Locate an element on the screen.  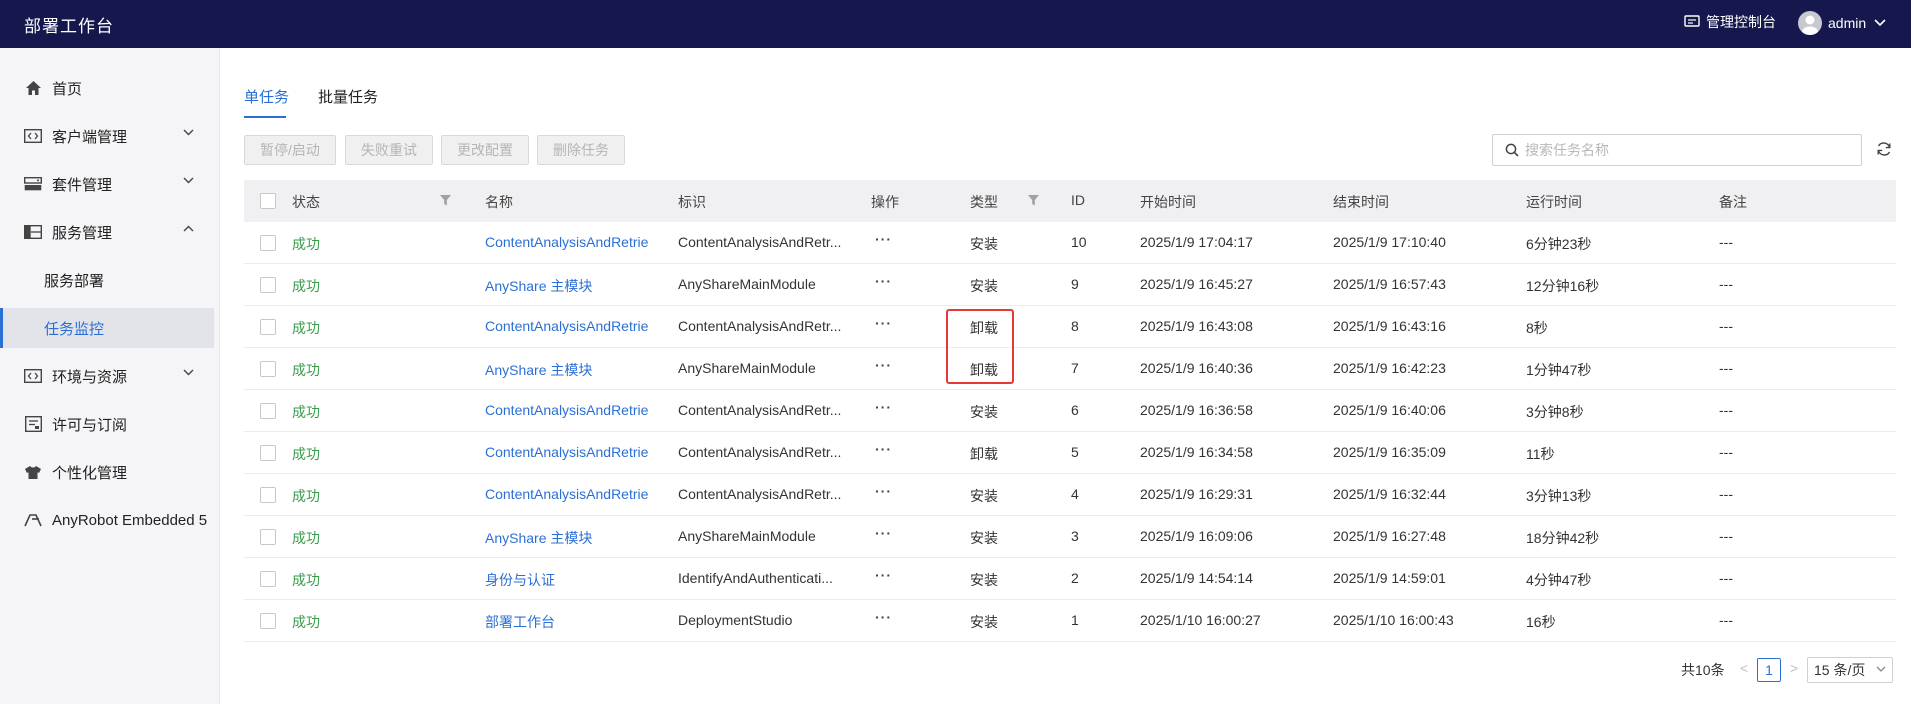
column-operation: 操作 is located at coordinates (885, 202).